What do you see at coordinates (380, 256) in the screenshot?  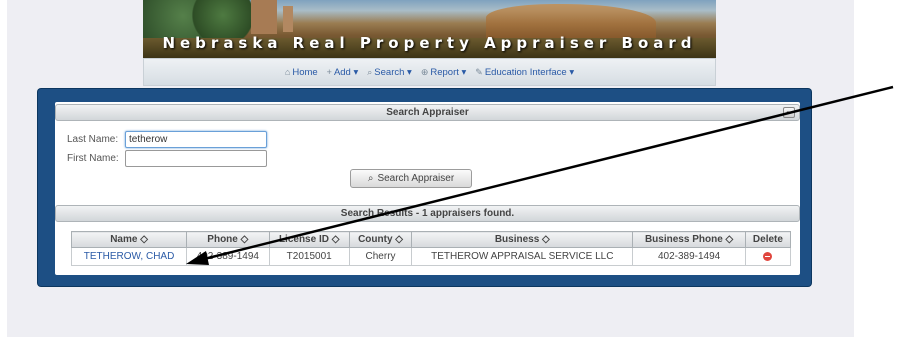 I see `county-cell: Cherry` at bounding box center [380, 256].